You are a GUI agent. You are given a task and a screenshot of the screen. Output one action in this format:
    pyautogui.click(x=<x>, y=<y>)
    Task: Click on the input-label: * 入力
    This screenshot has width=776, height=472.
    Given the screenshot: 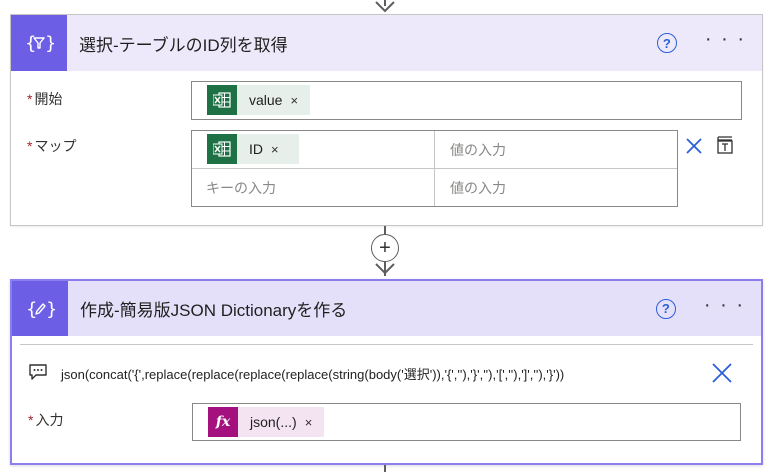 What is the action you would take?
    pyautogui.click(x=45, y=420)
    